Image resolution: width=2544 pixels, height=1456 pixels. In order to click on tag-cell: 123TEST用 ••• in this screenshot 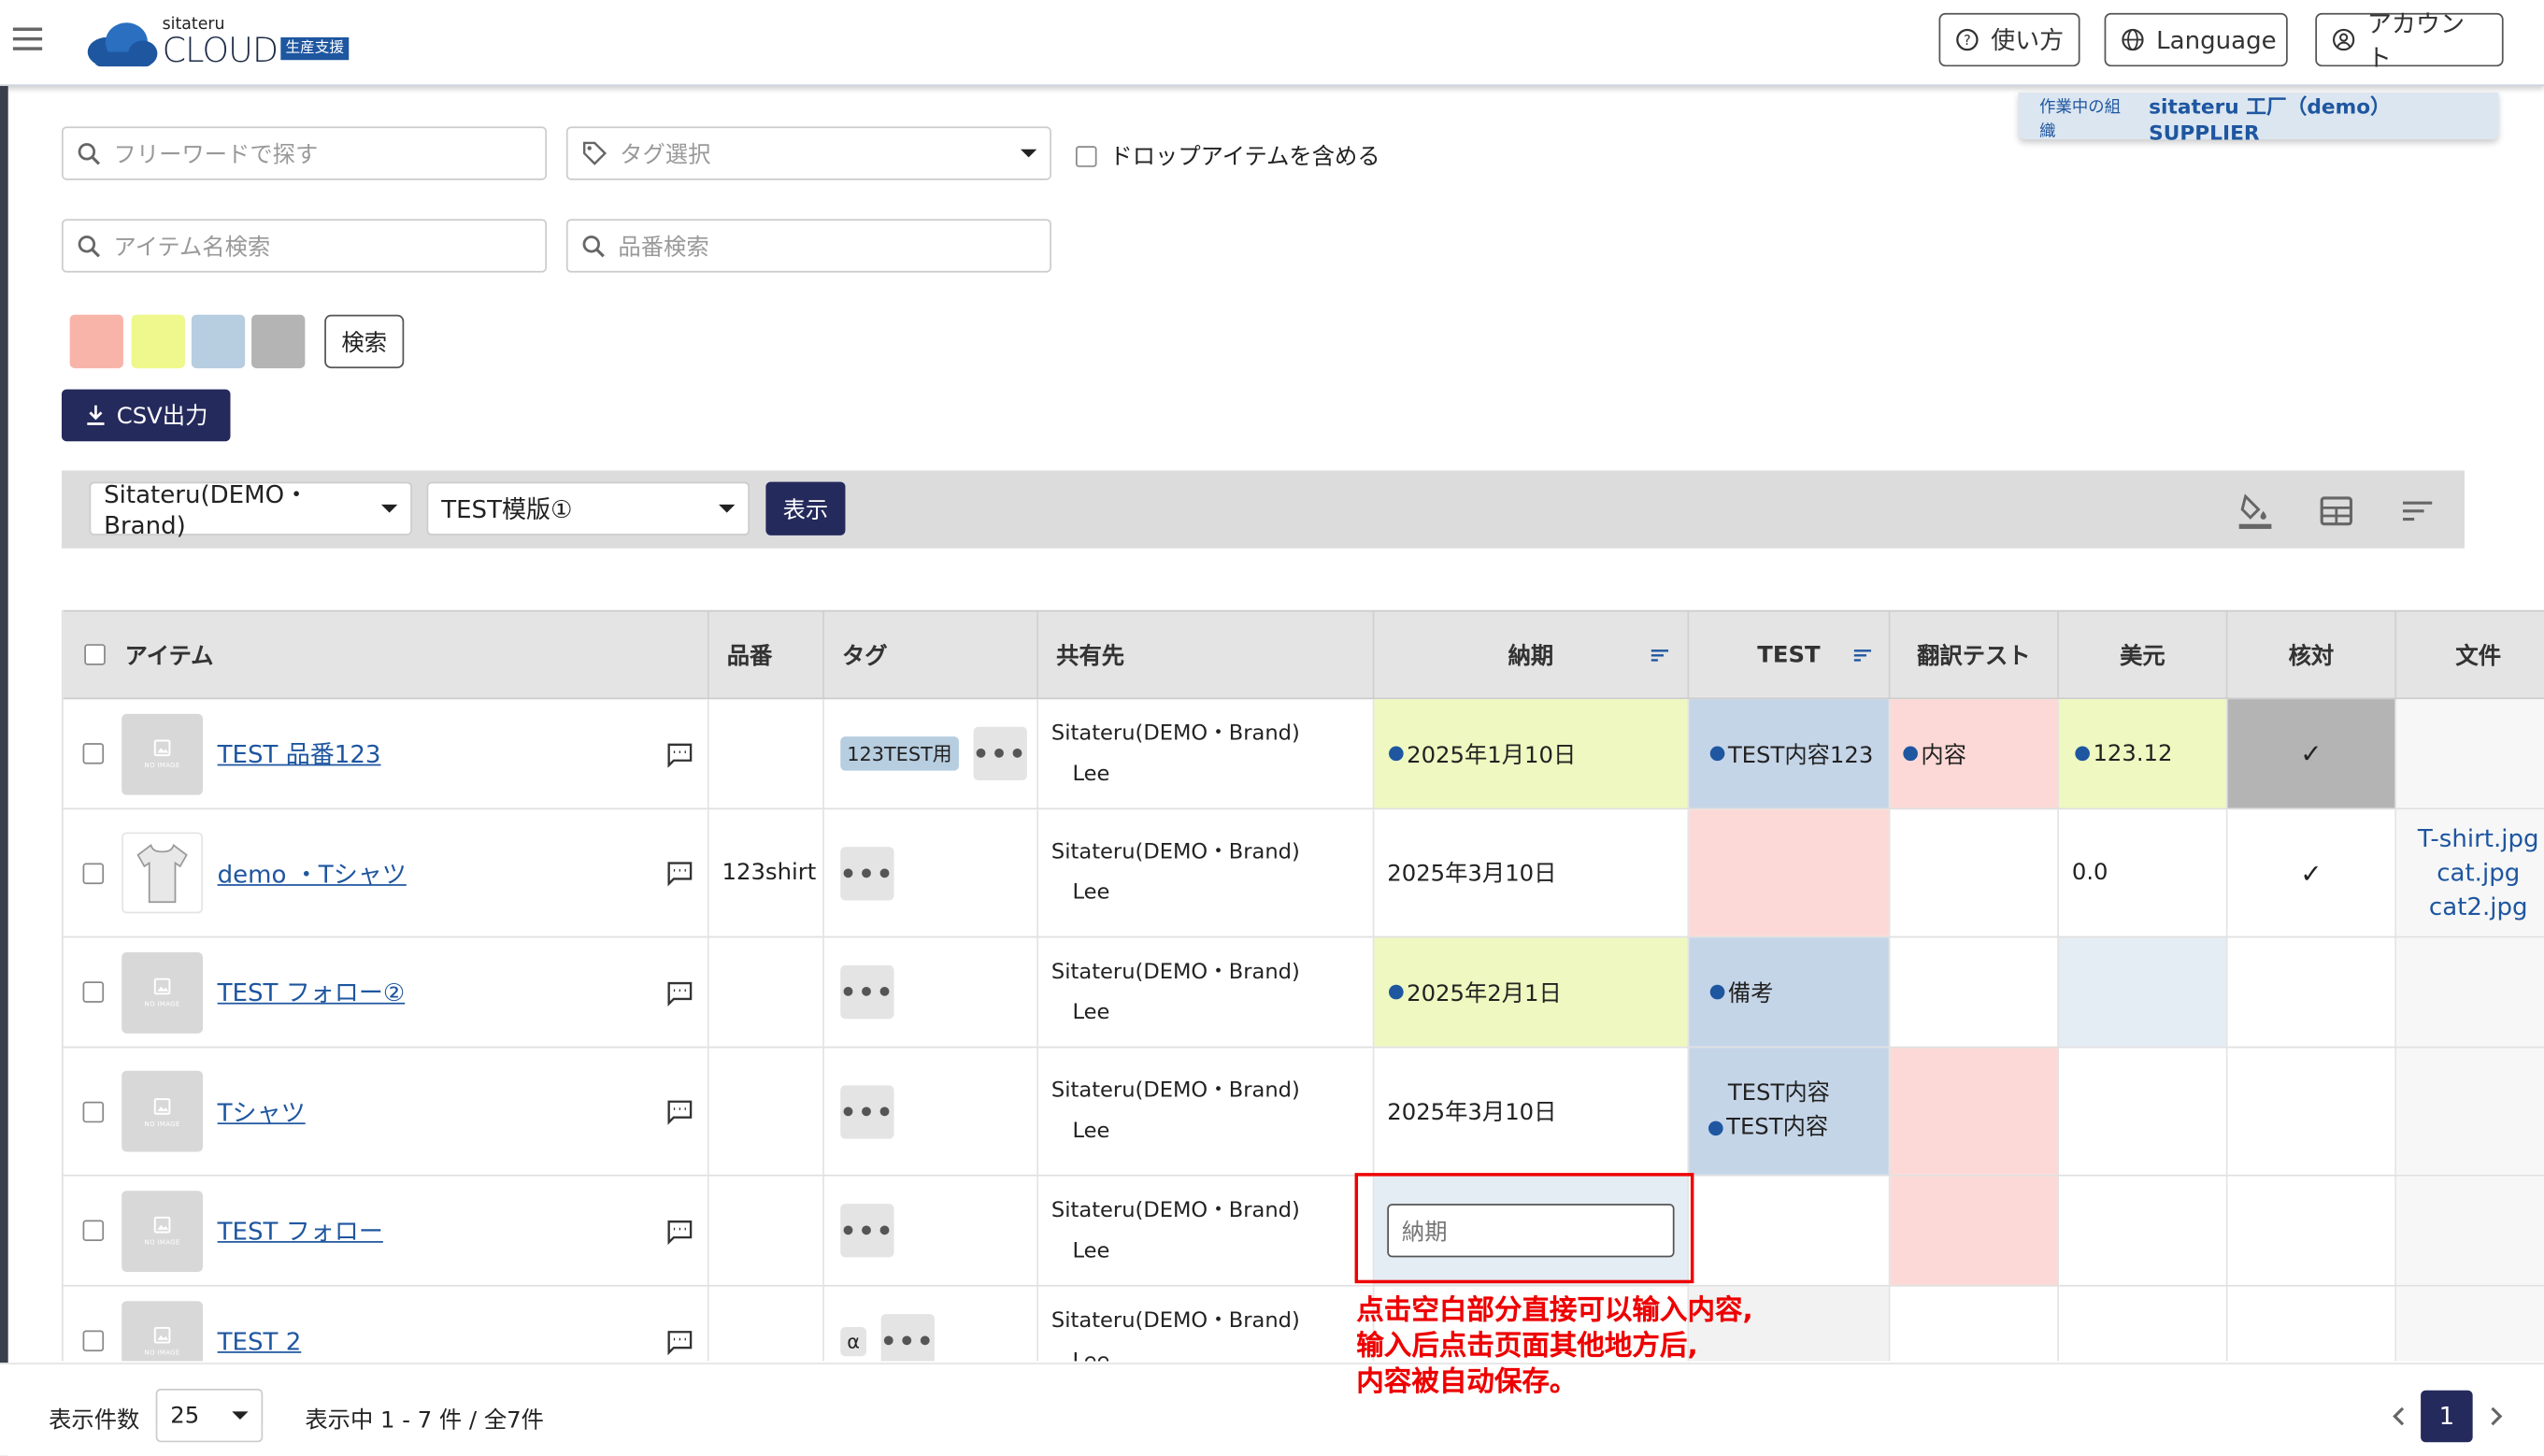, I will do `click(931, 753)`.